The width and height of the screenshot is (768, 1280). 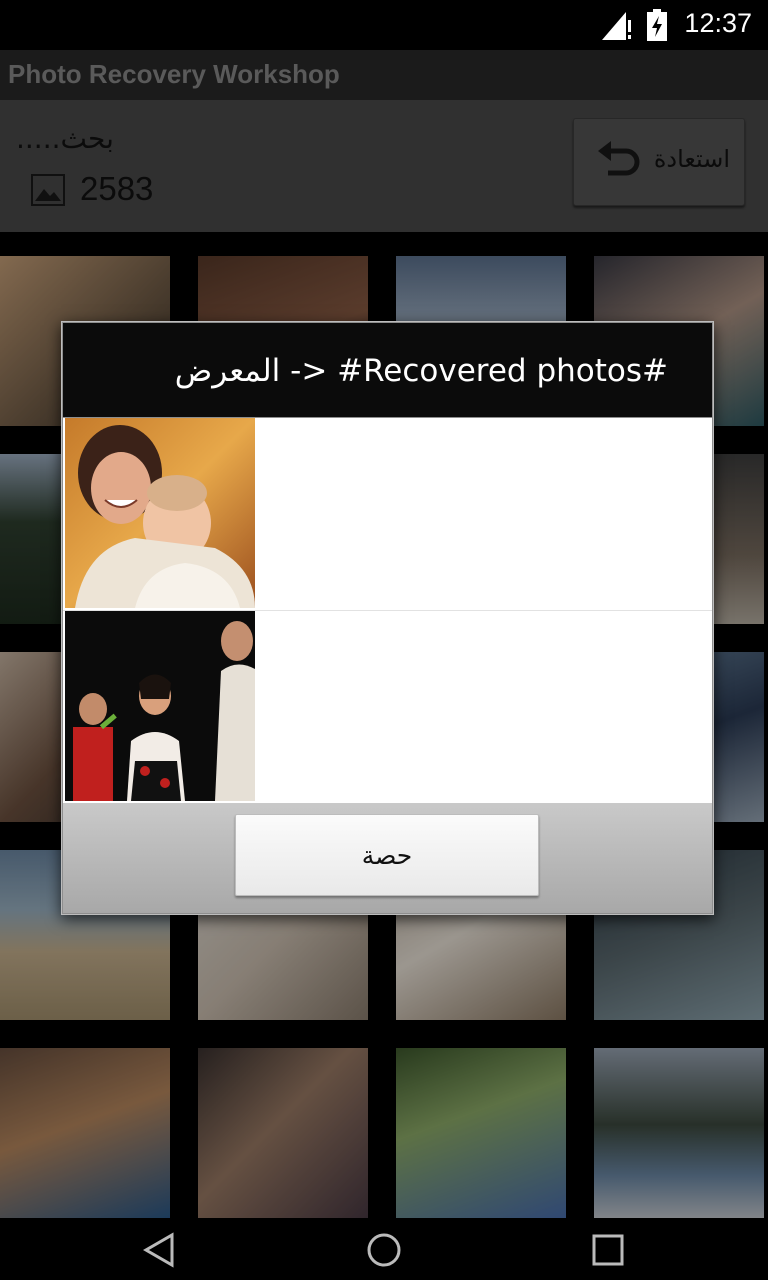 I want to click on photo-thumbnail-mother-baby, so click(x=160, y=513).